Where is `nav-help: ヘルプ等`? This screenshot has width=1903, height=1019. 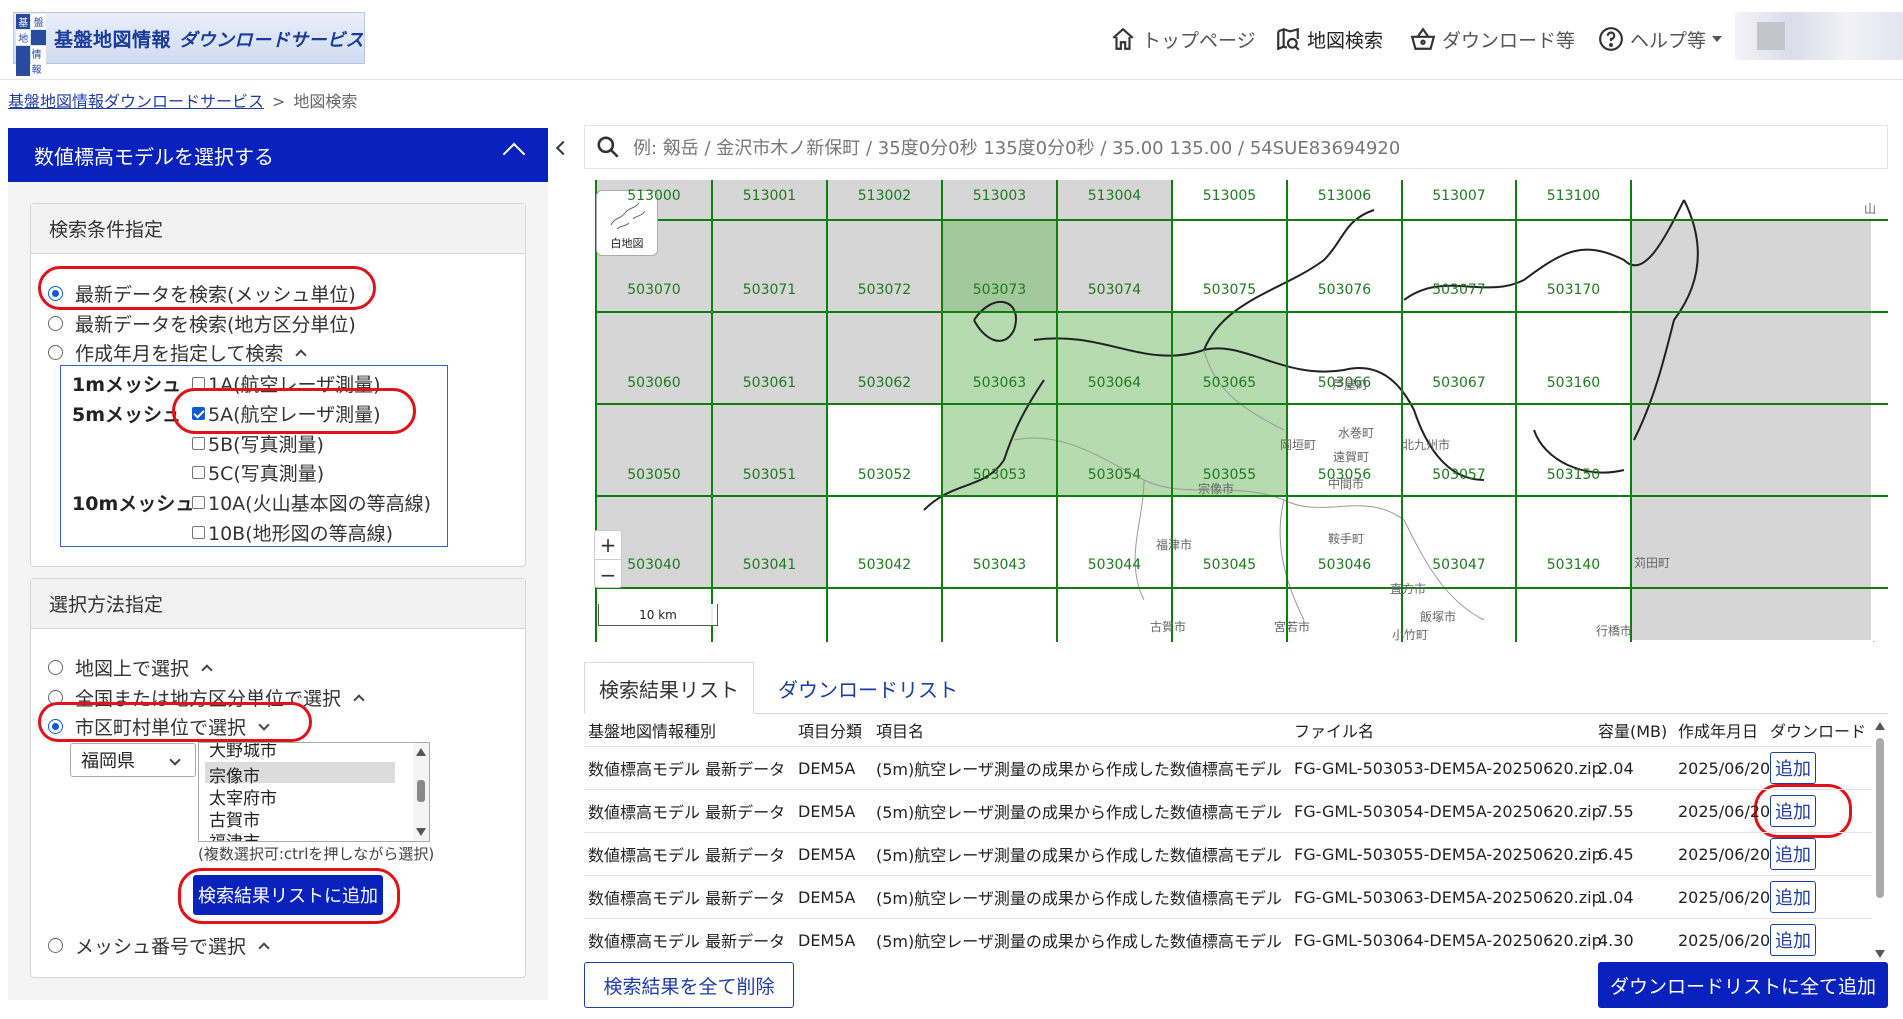 nav-help: ヘルプ等 is located at coordinates (1660, 39).